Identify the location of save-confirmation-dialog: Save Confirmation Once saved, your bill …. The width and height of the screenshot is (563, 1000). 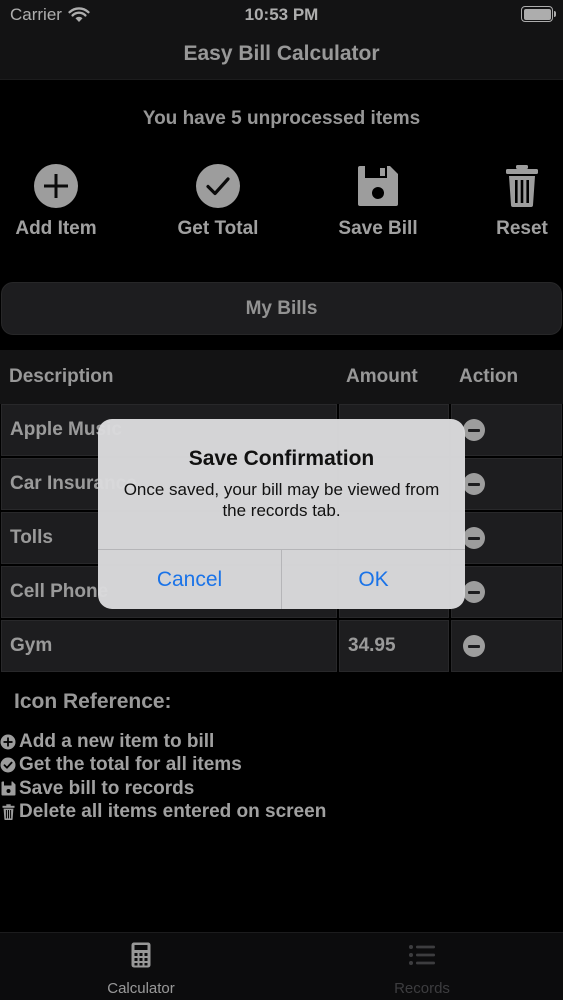
(281, 514).